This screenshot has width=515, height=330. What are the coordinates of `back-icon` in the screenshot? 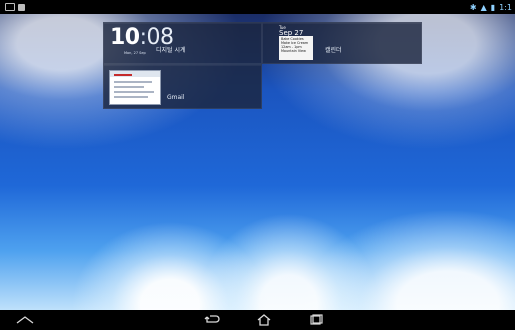 It's located at (212, 319).